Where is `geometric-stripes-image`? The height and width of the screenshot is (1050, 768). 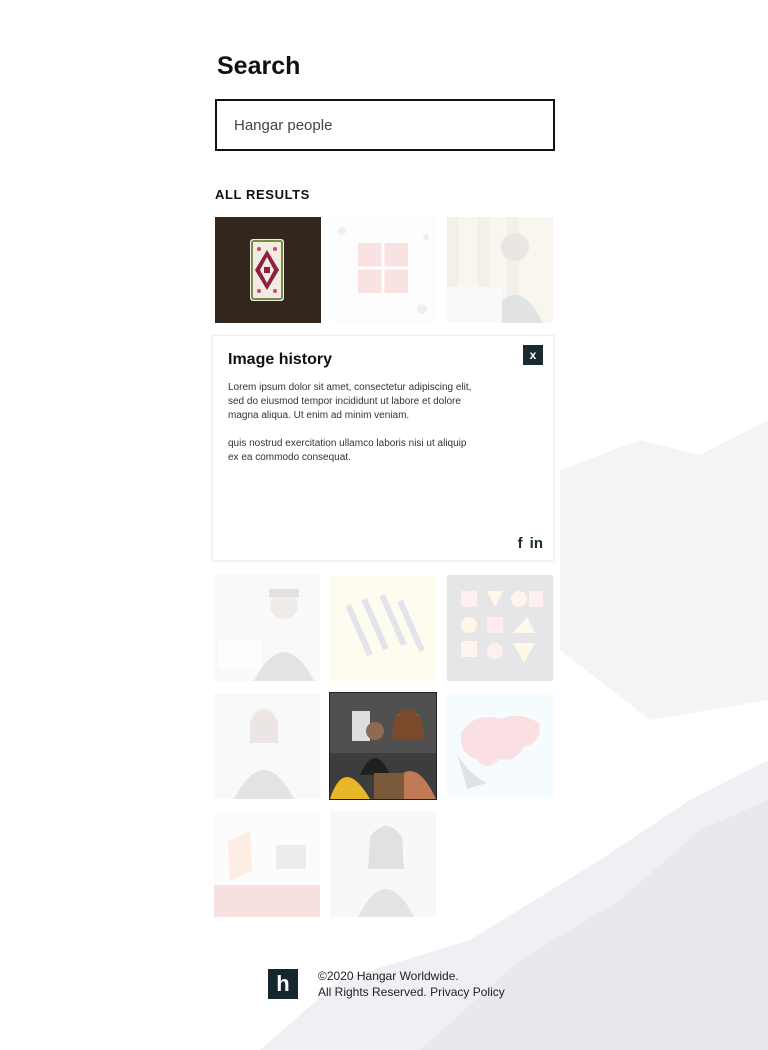 geometric-stripes-image is located at coordinates (383, 628).